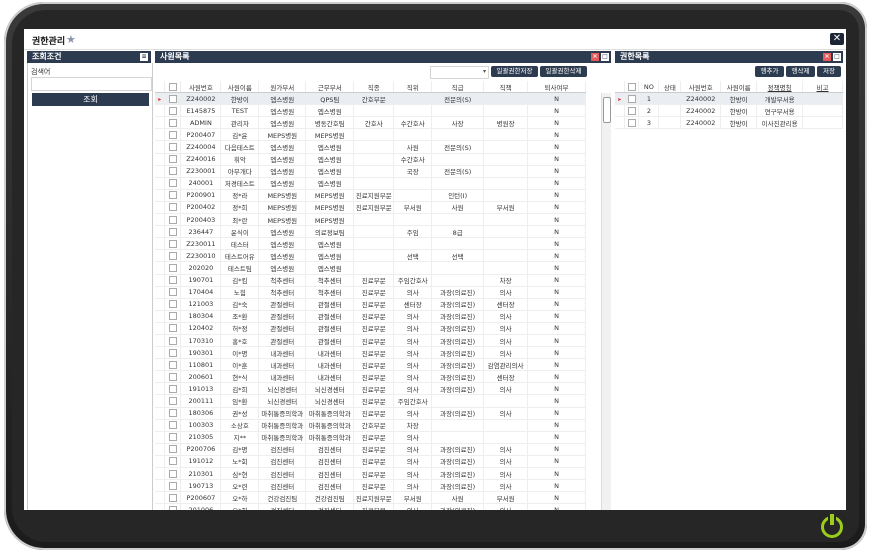  What do you see at coordinates (800, 71) in the screenshot?
I see `delete-row-button: 행삭제` at bounding box center [800, 71].